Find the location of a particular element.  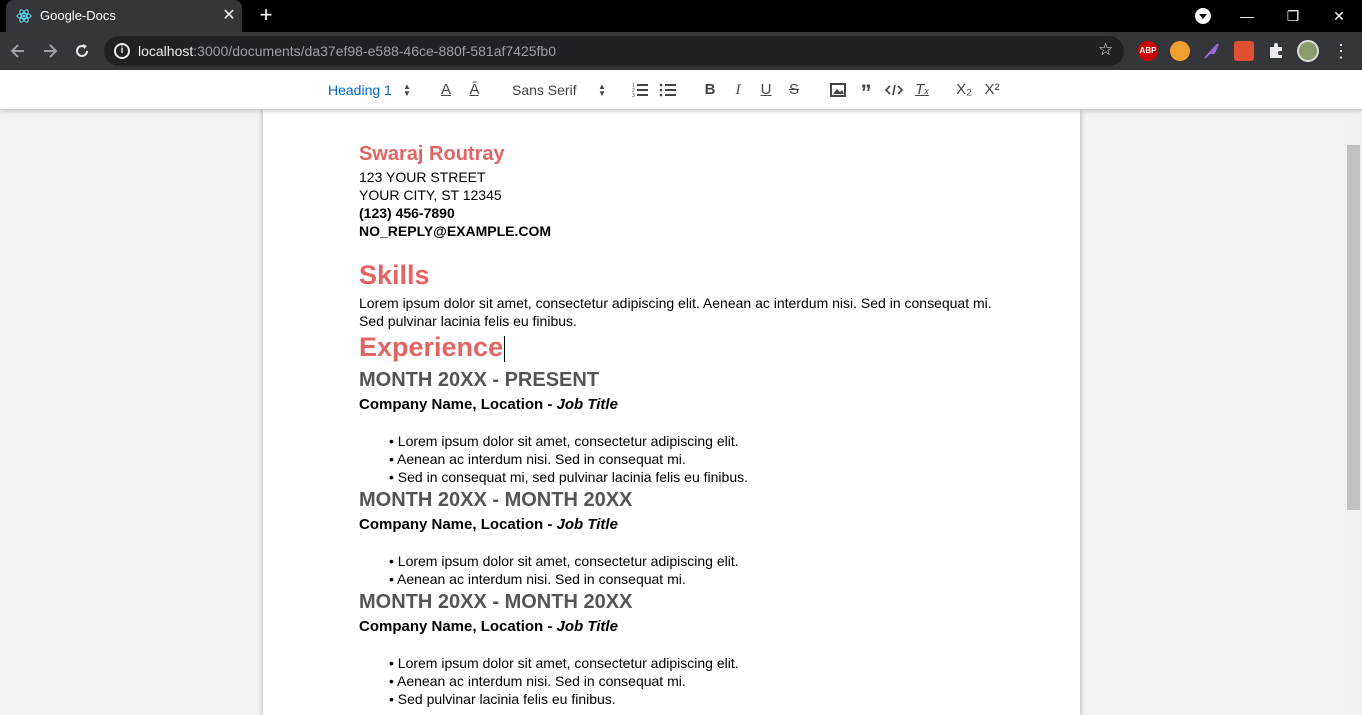

svg-text: 3 is located at coordinates (633, 96).